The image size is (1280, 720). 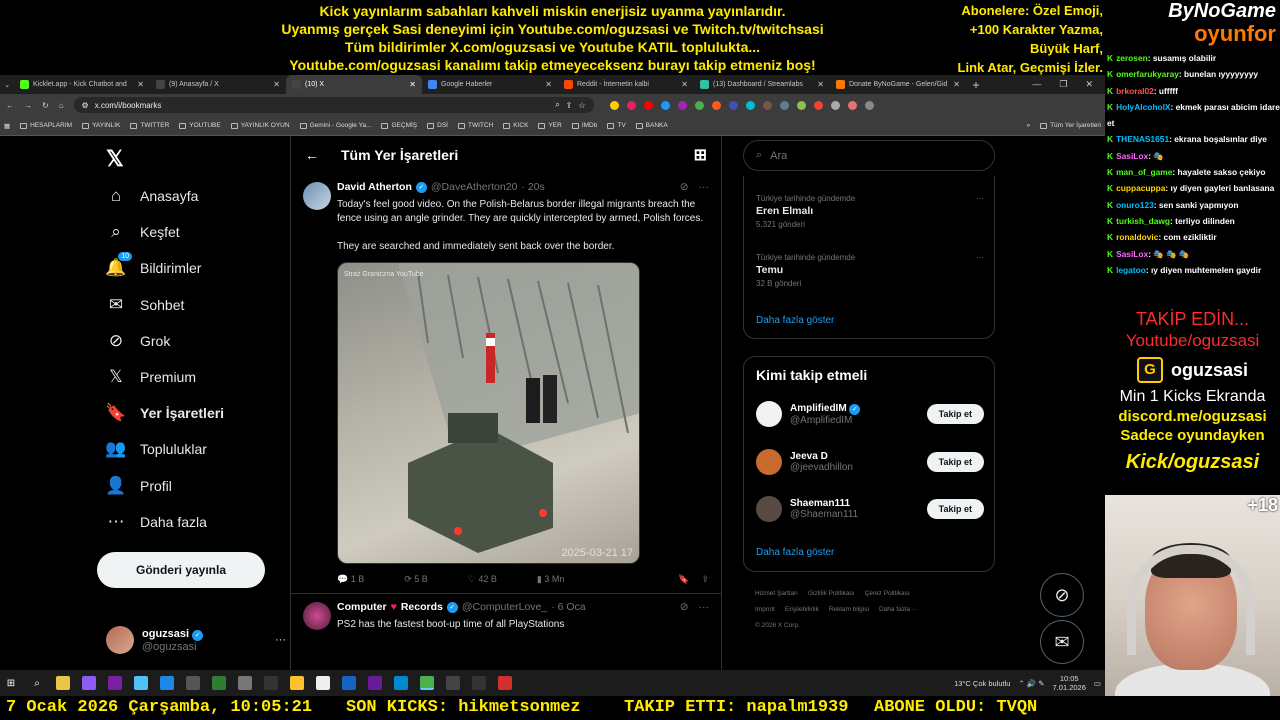 I want to click on trends-show-more-link: Daha fazla göster, so click(x=795, y=320).